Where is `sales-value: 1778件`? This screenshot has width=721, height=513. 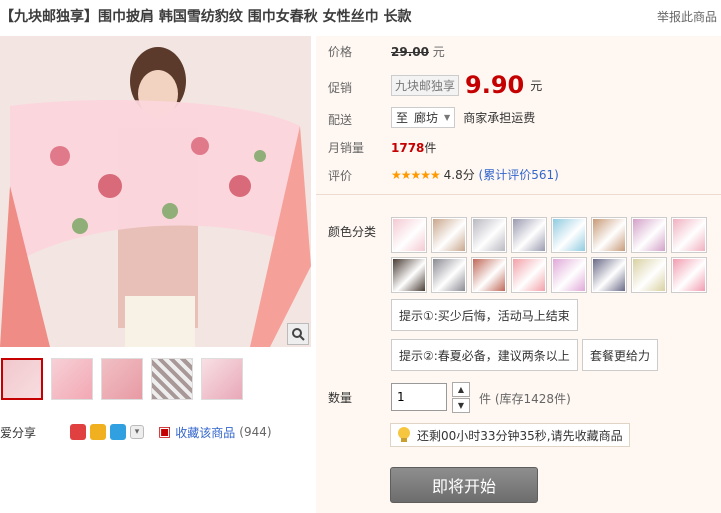 sales-value: 1778件 is located at coordinates (413, 147).